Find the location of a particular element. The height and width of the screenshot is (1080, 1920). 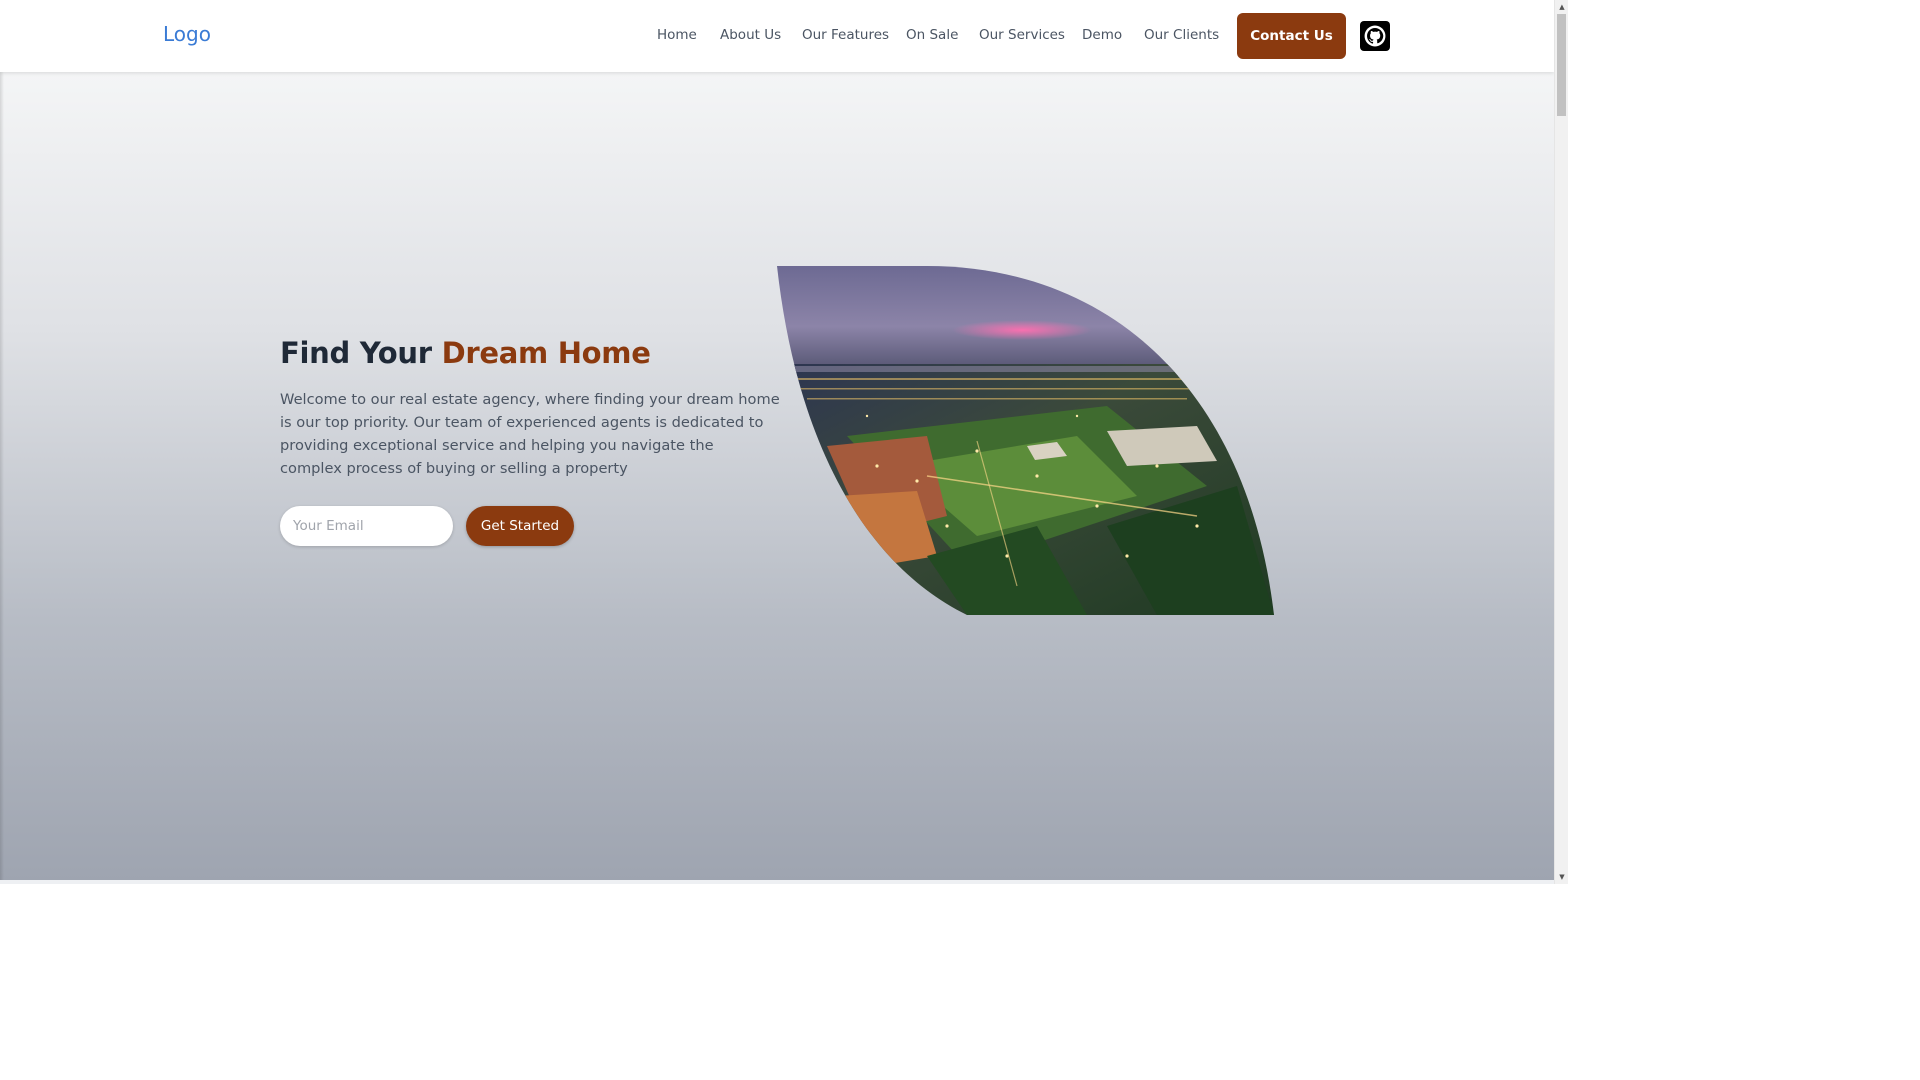

github-icon is located at coordinates (1375, 36).